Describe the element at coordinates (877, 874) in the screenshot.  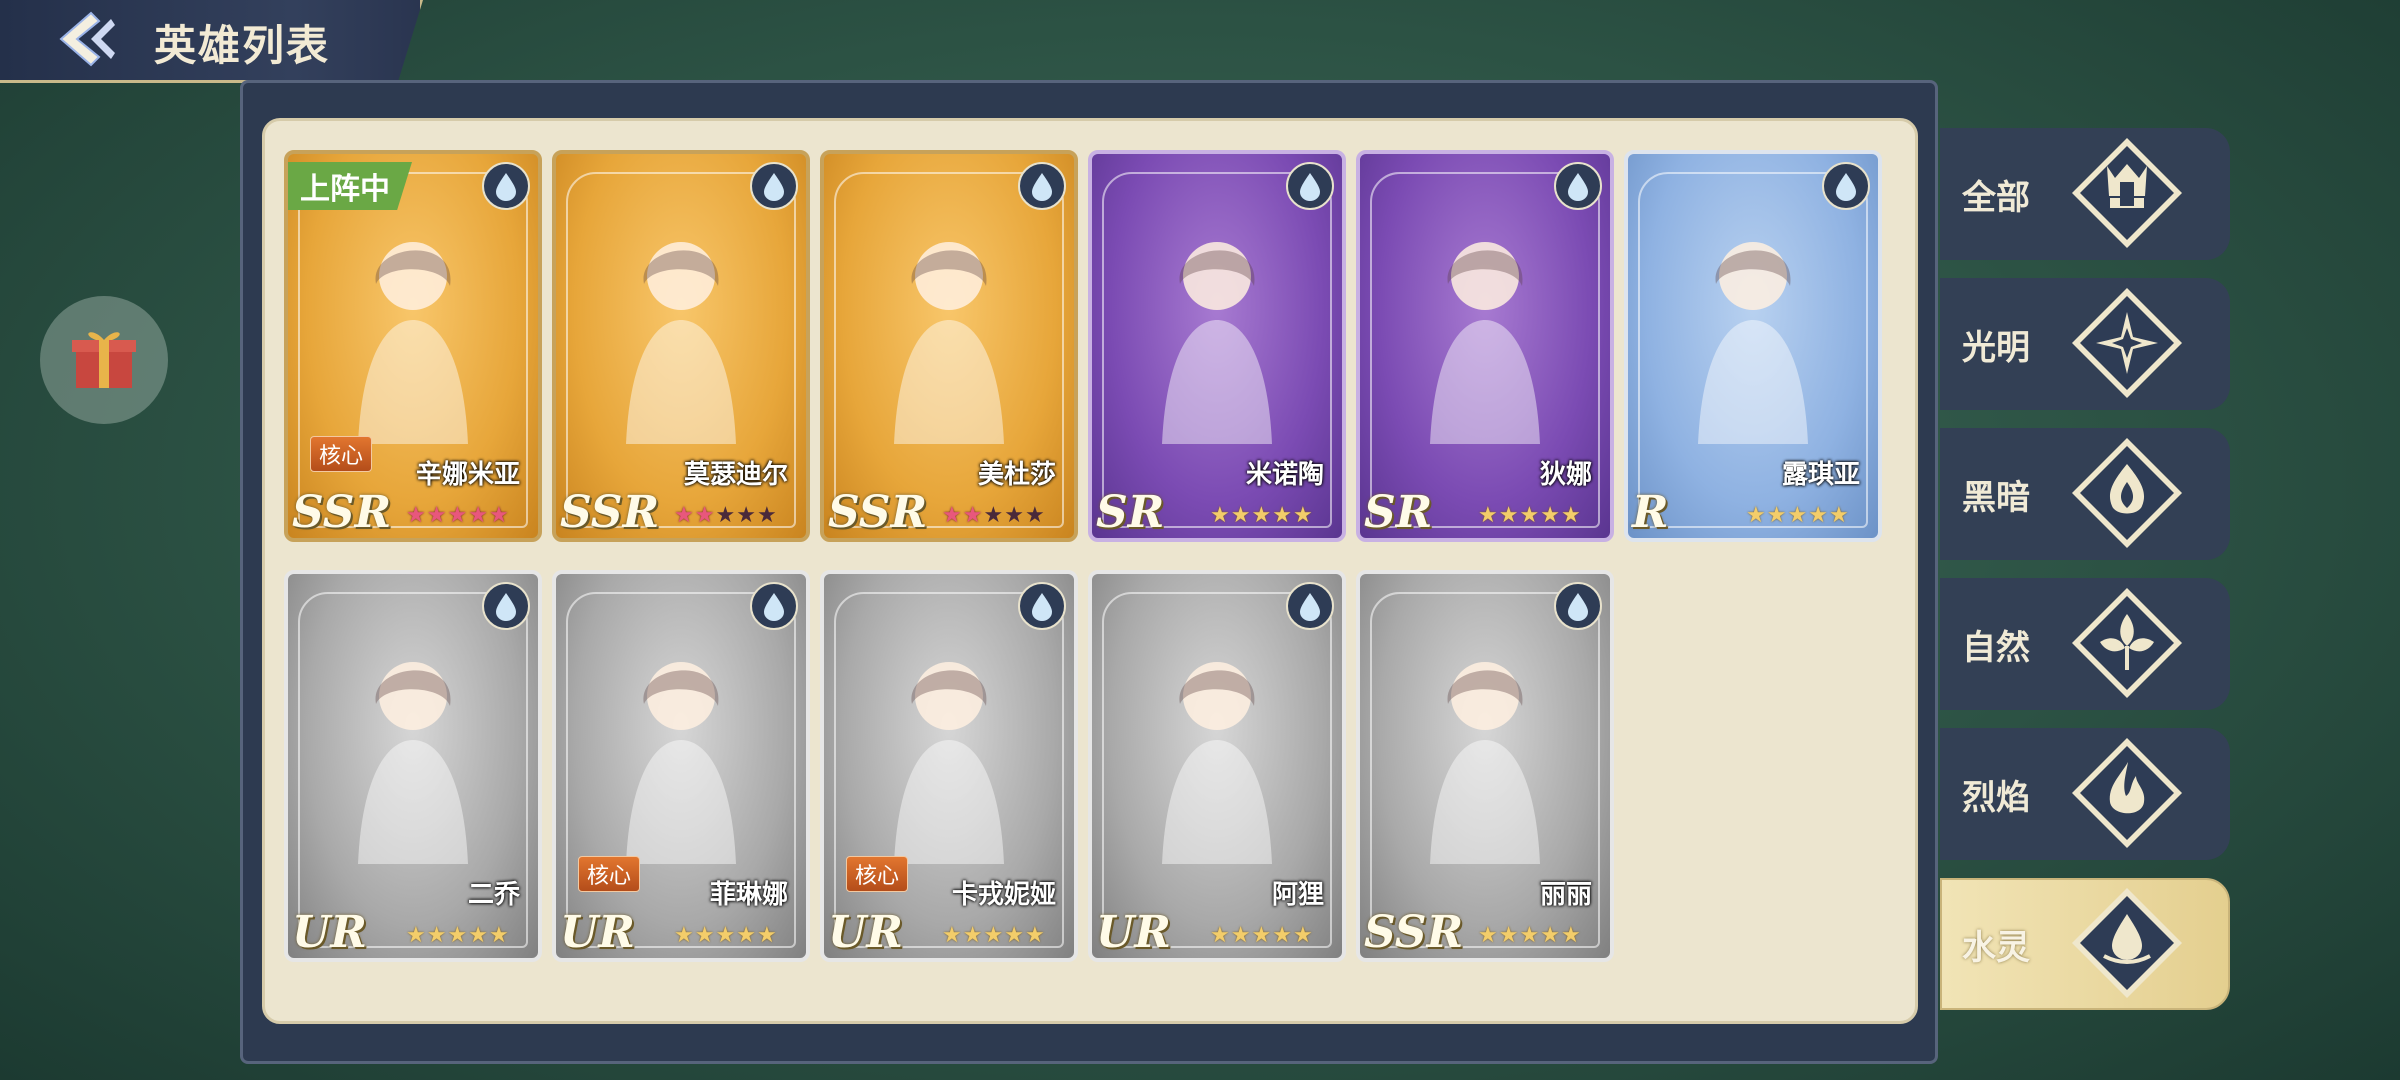
I see `core-badge: 核心` at that location.